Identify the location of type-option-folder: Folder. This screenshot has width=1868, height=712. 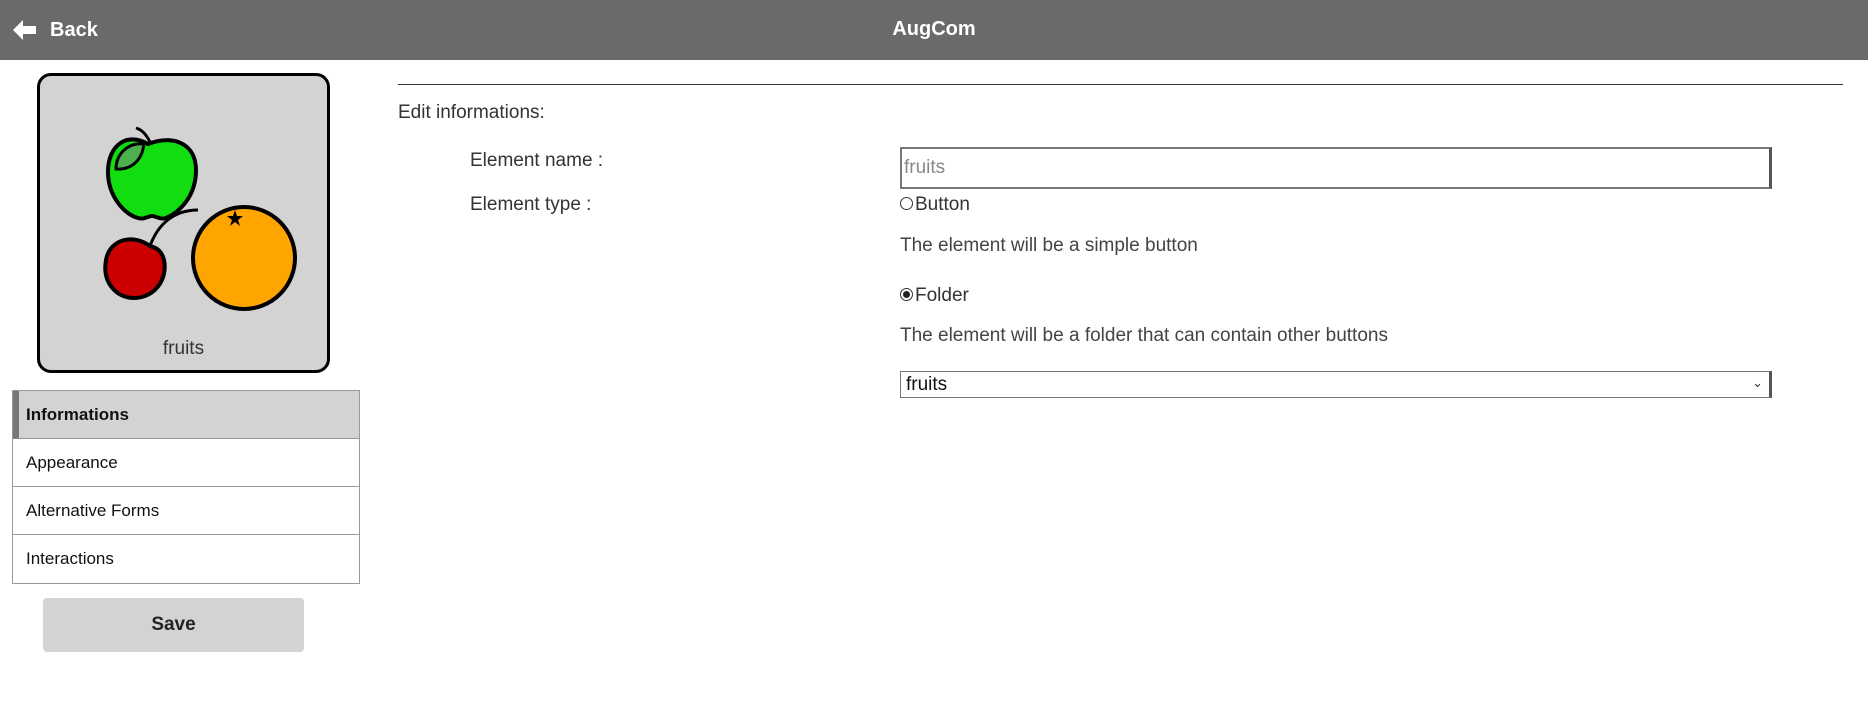
(934, 296).